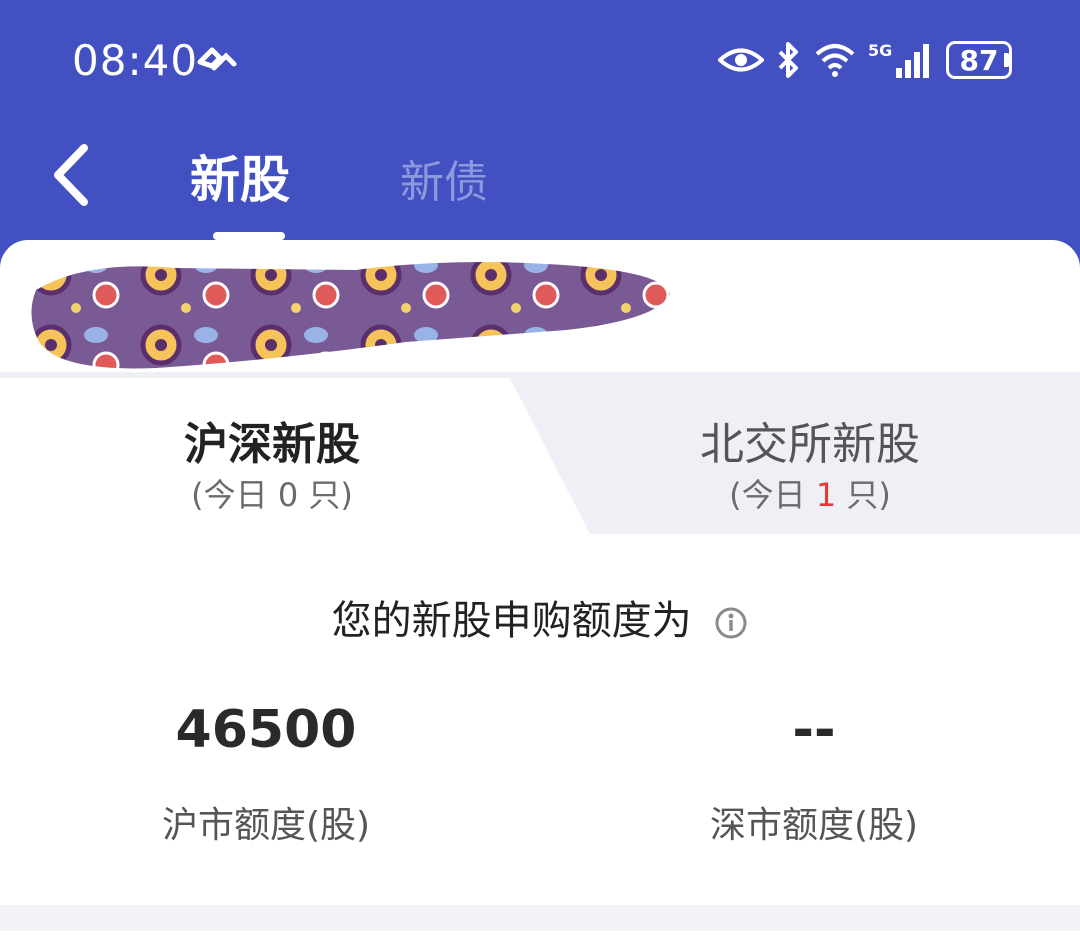 The width and height of the screenshot is (1080, 940). Describe the element at coordinates (444, 178) in the screenshot. I see `tab-new-bond: 新债` at that location.